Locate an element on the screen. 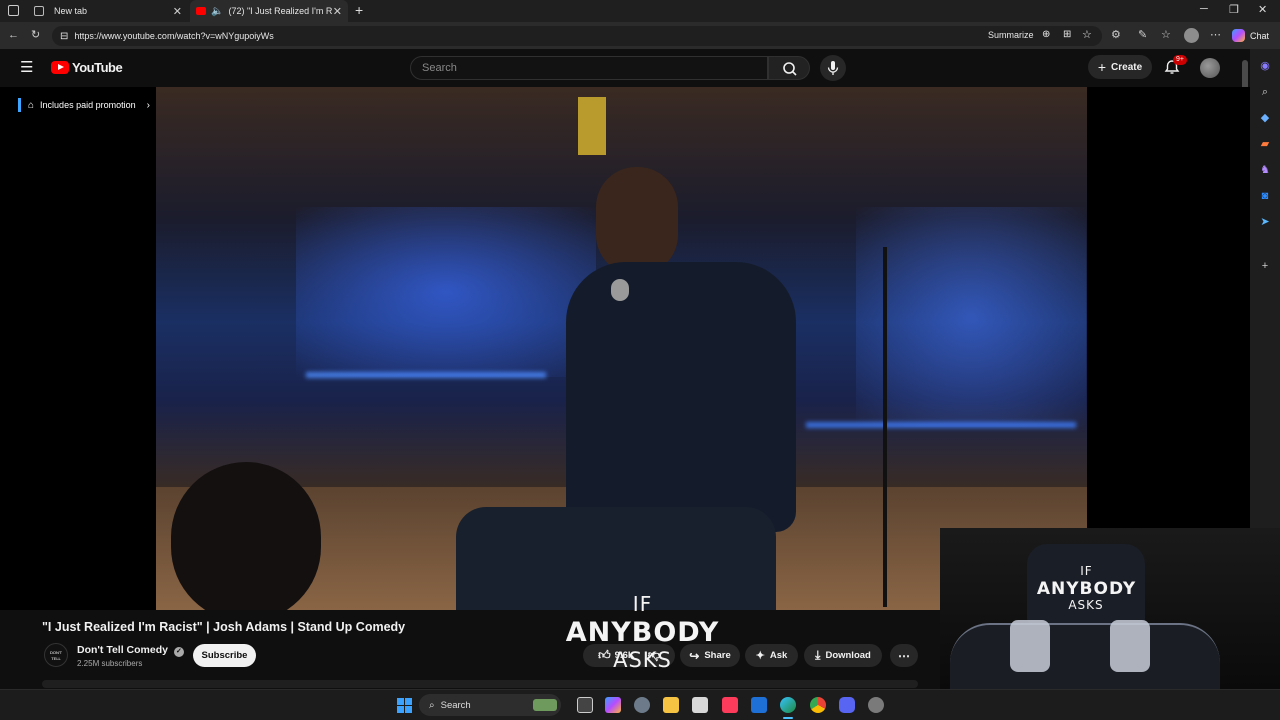 This screenshot has height=720, width=1280. subscriber-count: 2.25M subscribers is located at coordinates (110, 663).